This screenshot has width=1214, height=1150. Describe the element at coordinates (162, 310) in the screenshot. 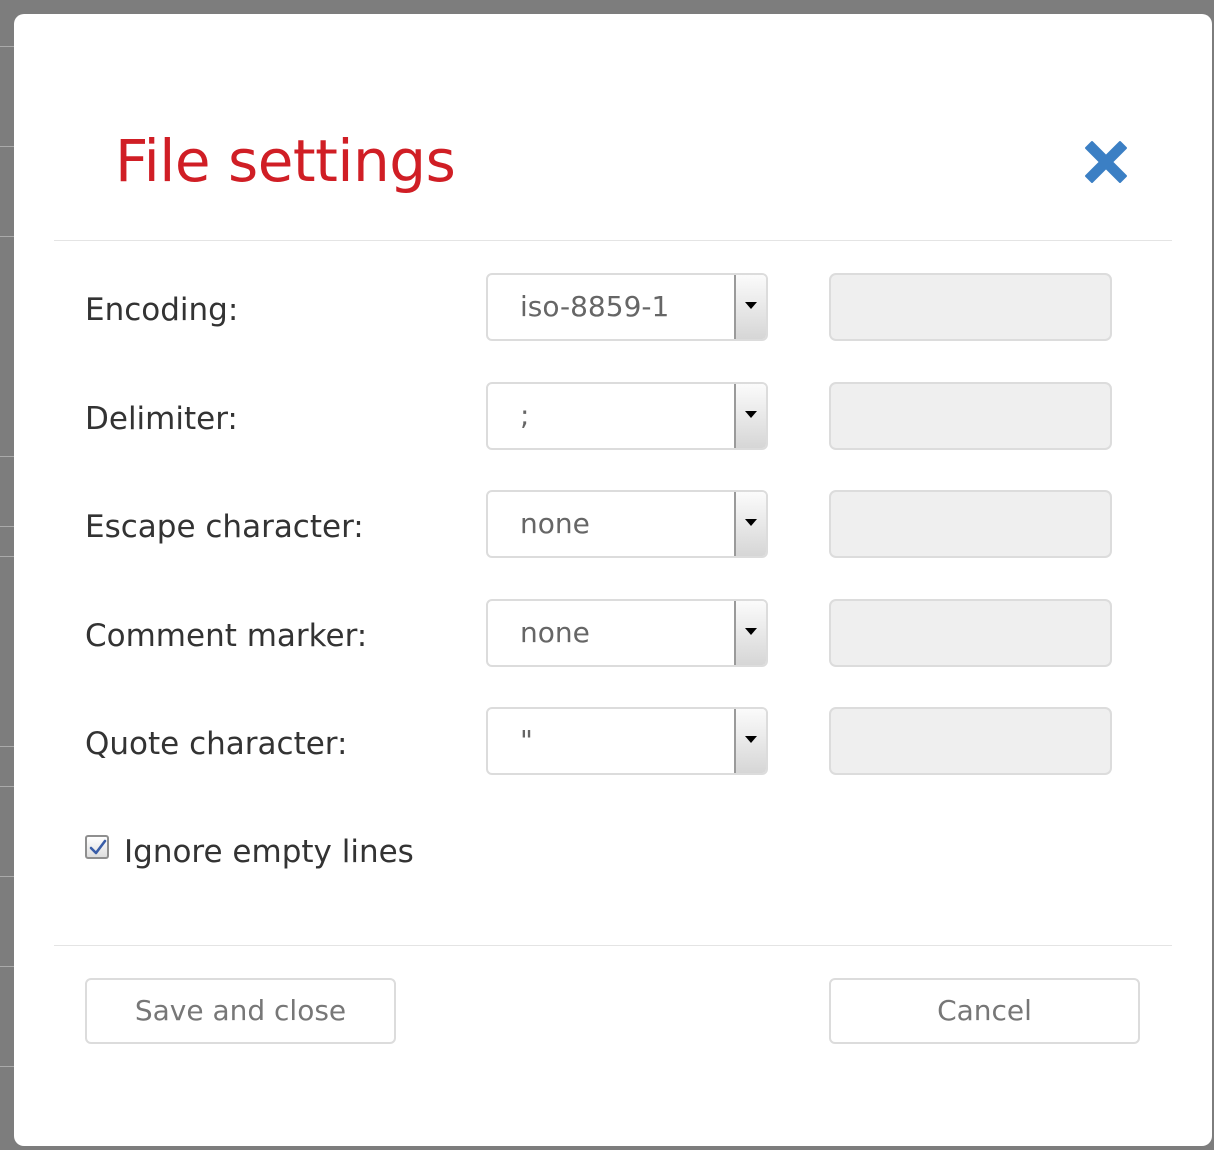

I see `encoding-label: Encoding:` at that location.